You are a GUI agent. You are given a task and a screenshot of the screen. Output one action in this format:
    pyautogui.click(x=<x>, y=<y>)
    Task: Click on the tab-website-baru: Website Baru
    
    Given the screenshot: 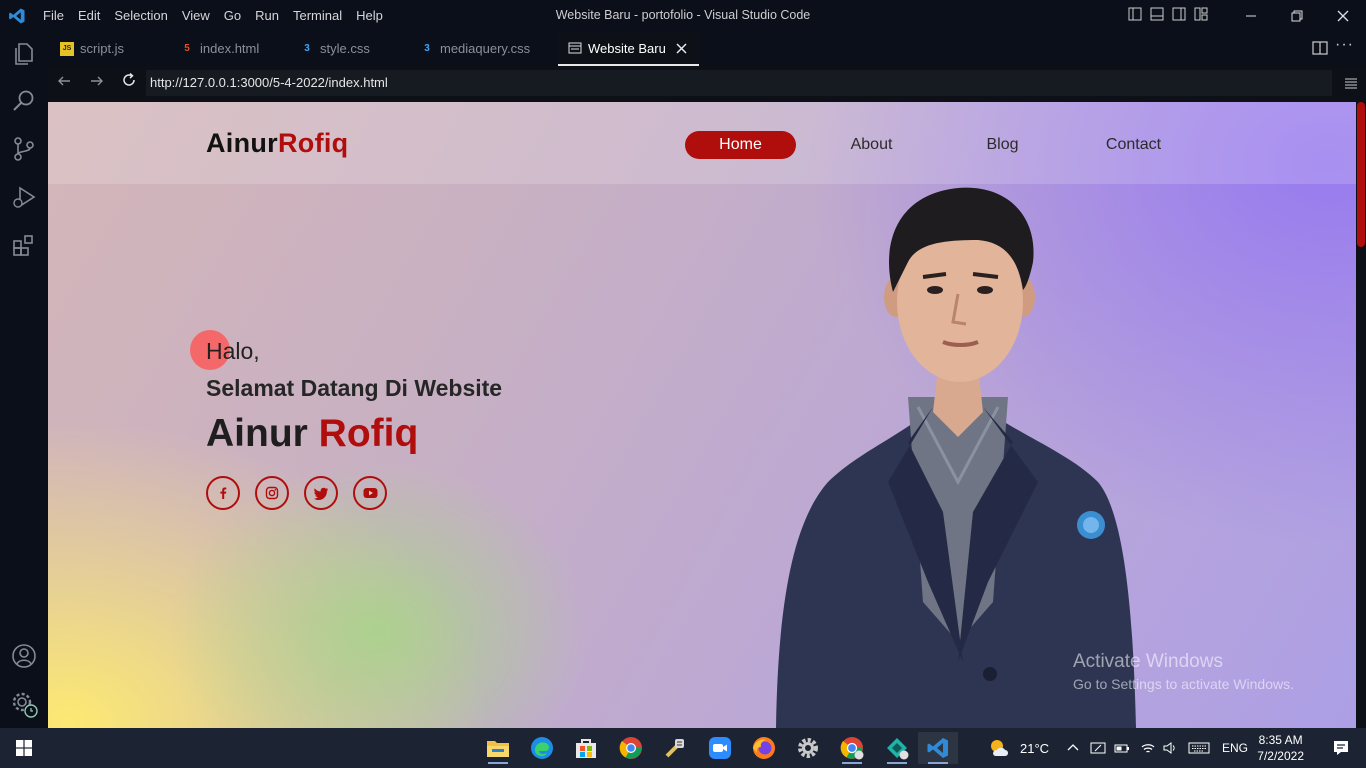 What is the action you would take?
    pyautogui.click(x=628, y=48)
    